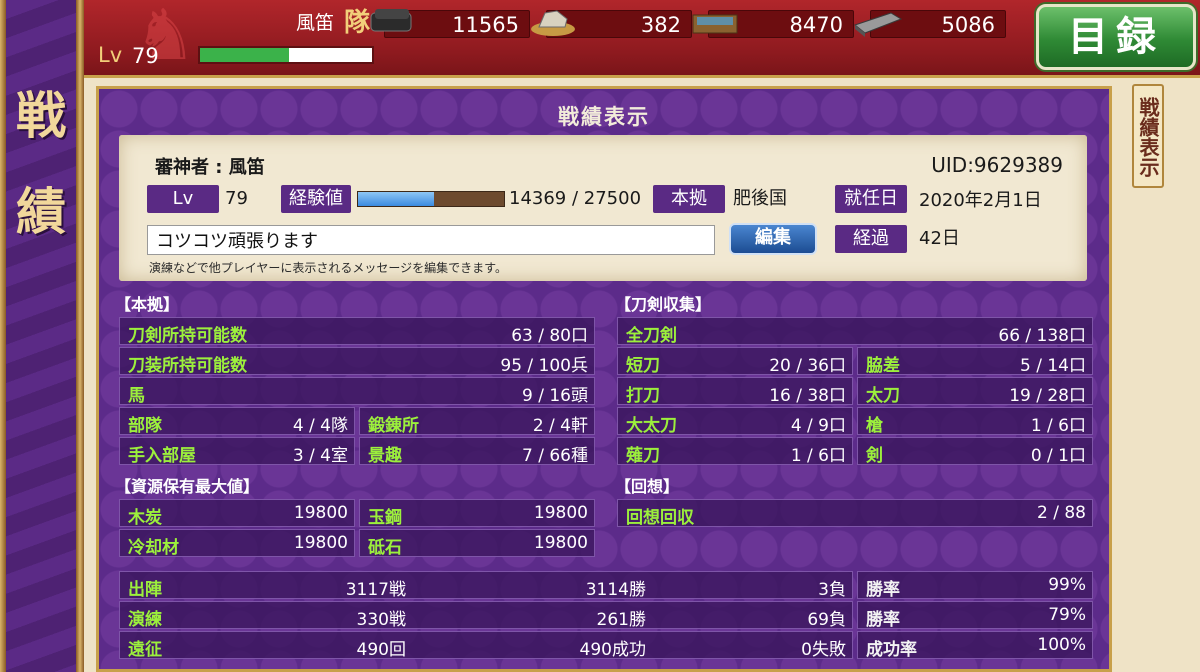 This screenshot has width=1200, height=672. Describe the element at coordinates (1148, 136) in the screenshot. I see `tab-record-display: 戦績表示` at that location.